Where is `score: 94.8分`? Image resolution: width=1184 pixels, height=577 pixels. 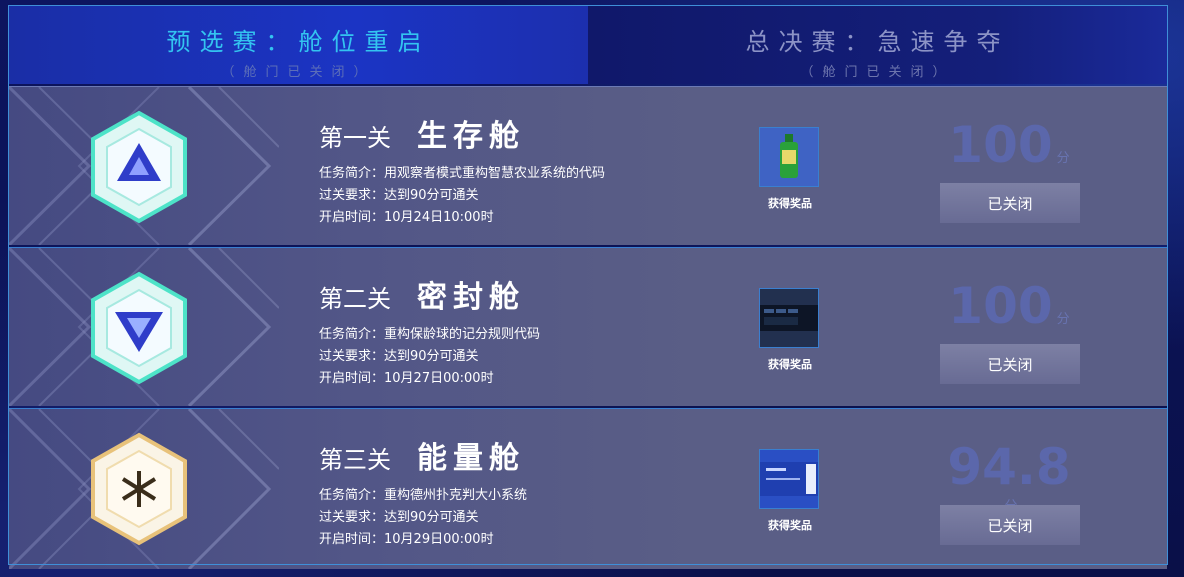 score: 94.8分 is located at coordinates (1009, 476).